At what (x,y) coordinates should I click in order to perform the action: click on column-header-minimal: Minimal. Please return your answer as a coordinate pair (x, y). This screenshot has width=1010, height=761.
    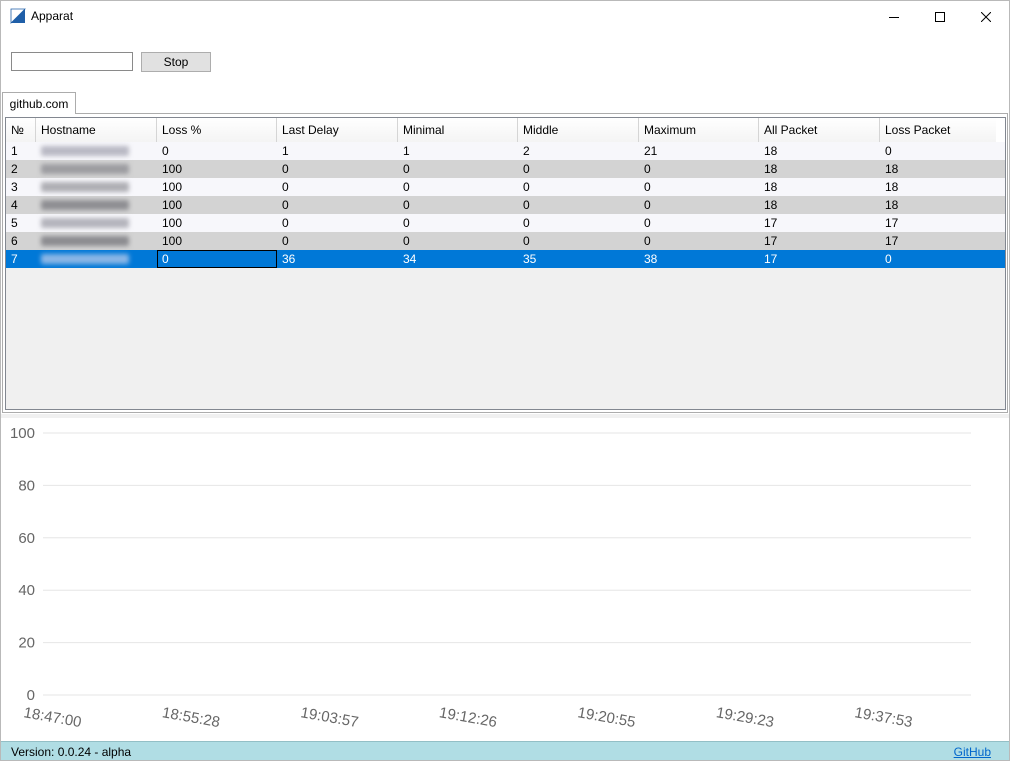
    Looking at the image, I should click on (458, 130).